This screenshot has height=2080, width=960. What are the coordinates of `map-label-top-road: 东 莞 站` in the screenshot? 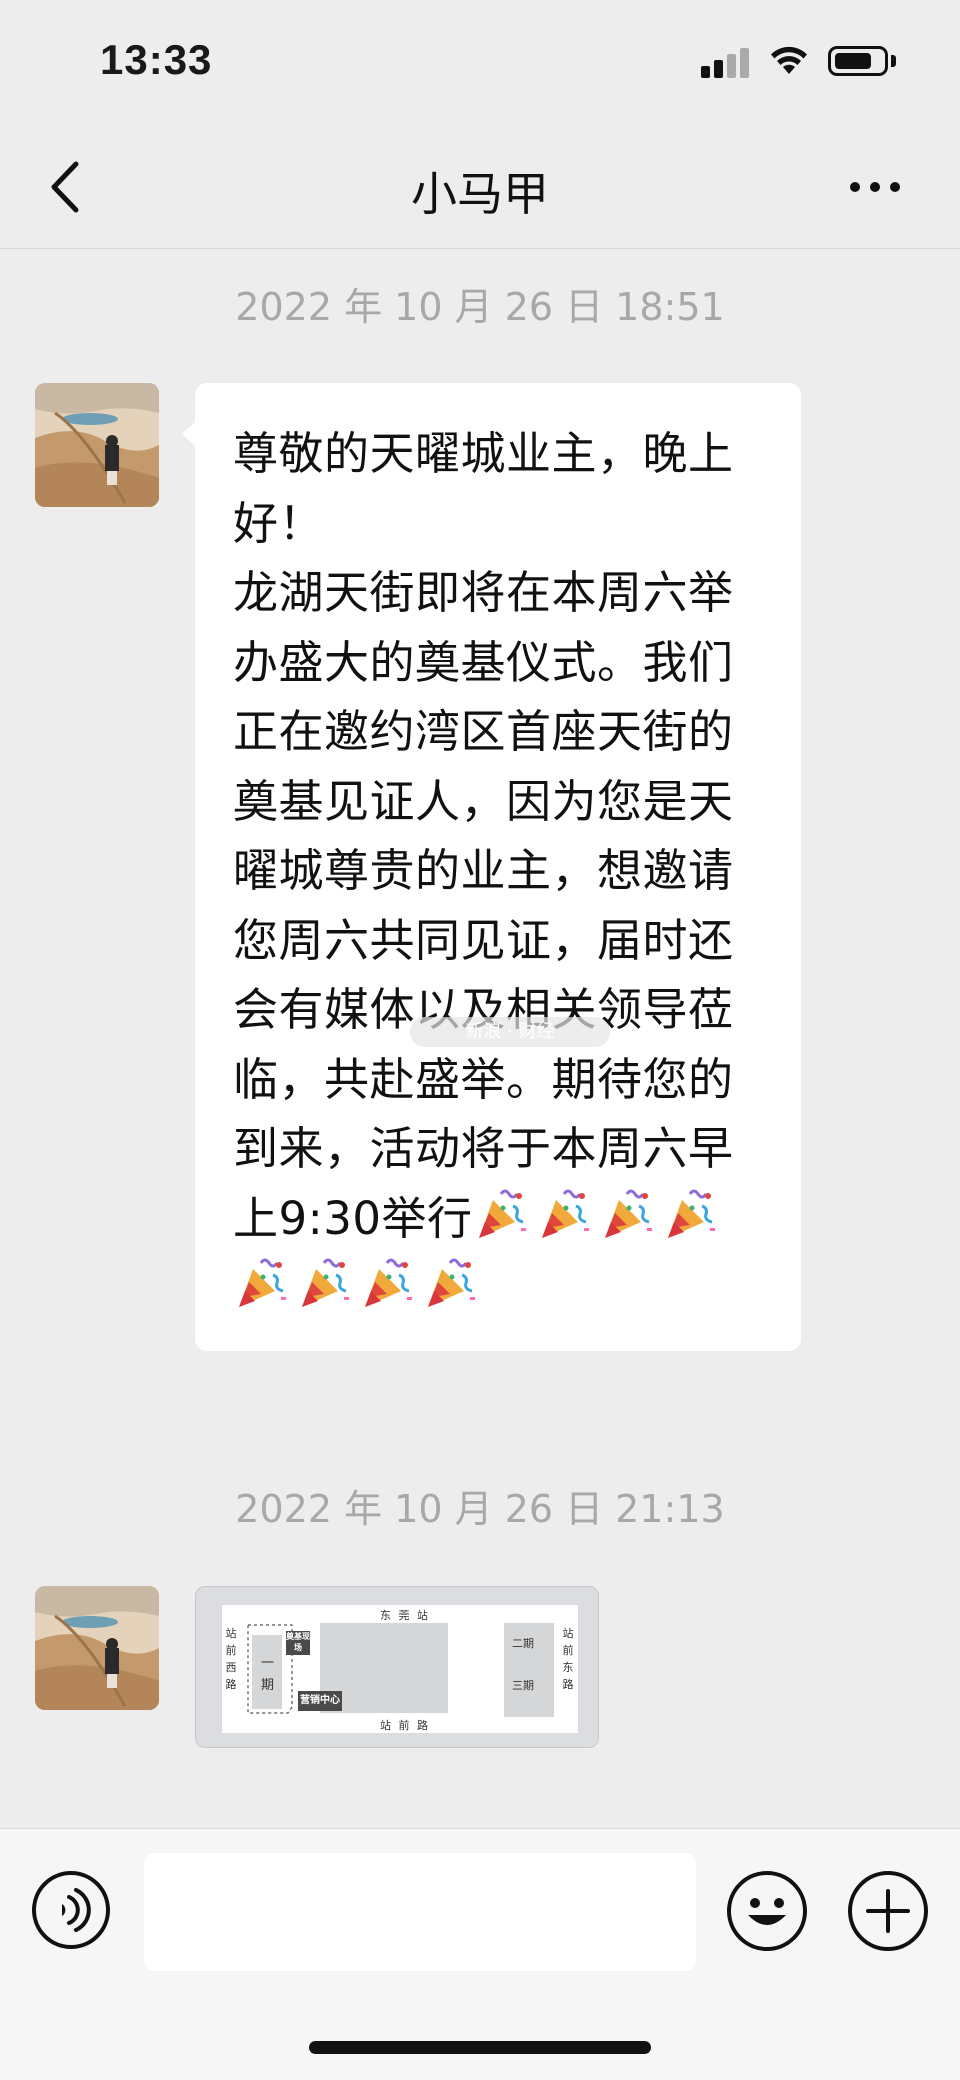 It's located at (405, 1615).